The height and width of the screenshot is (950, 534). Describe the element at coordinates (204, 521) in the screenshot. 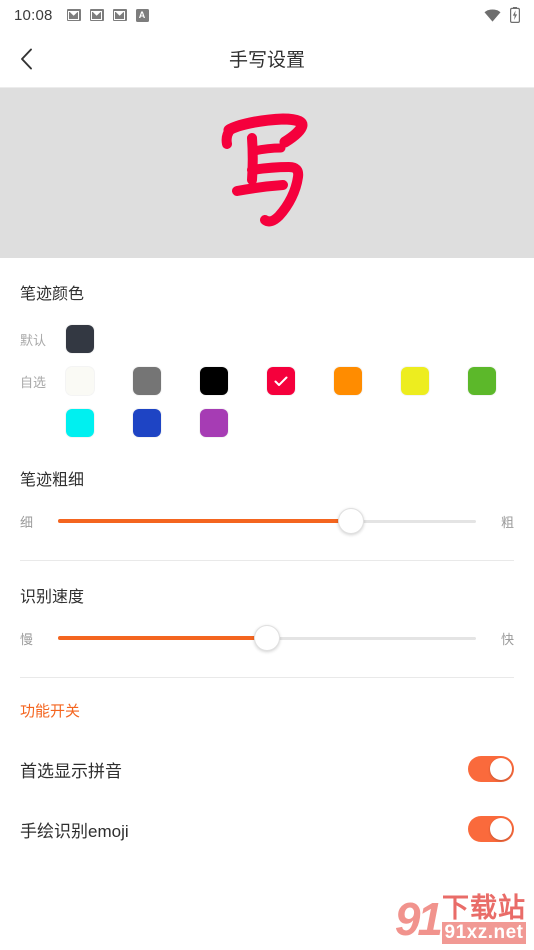

I see `stroke-width-track-fill` at that location.